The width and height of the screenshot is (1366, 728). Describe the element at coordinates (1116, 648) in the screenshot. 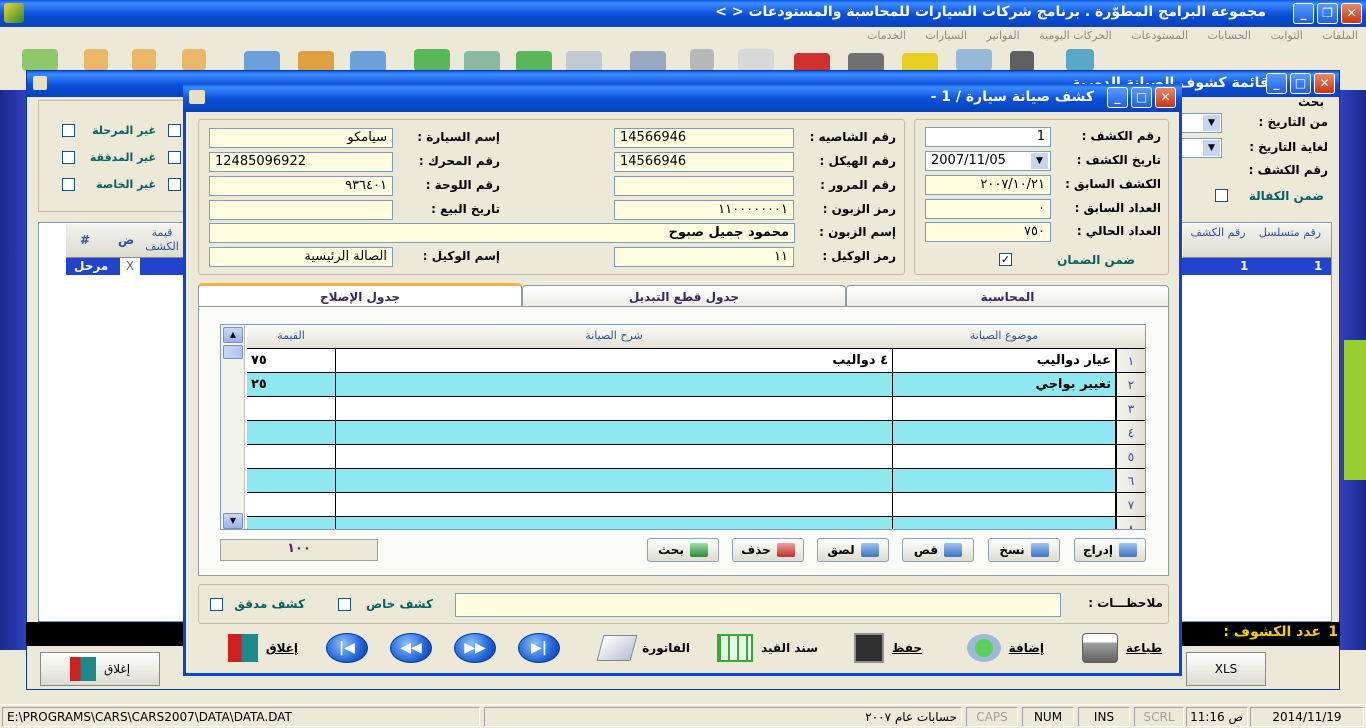

I see `print-button: طباعة` at that location.